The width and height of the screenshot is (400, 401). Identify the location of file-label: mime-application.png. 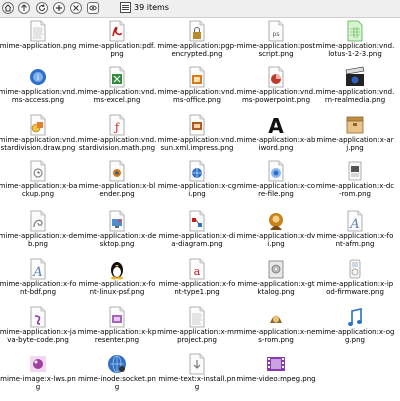
(38, 46).